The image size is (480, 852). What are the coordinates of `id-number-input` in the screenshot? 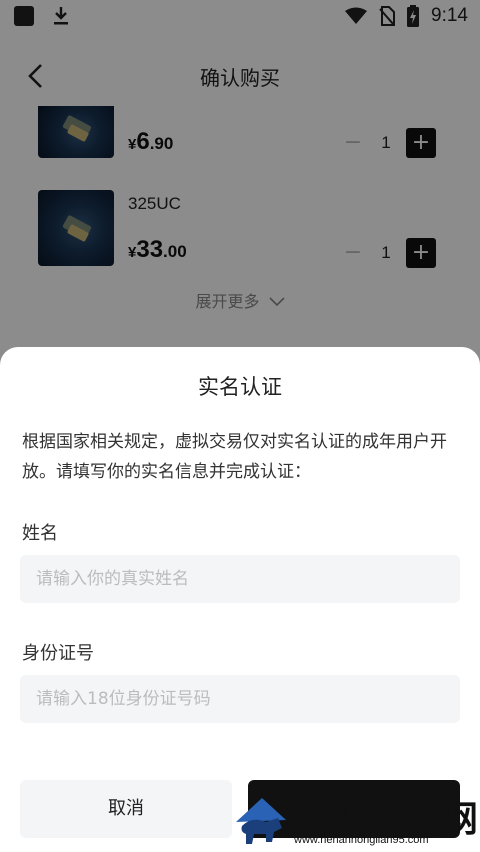 It's located at (240, 699).